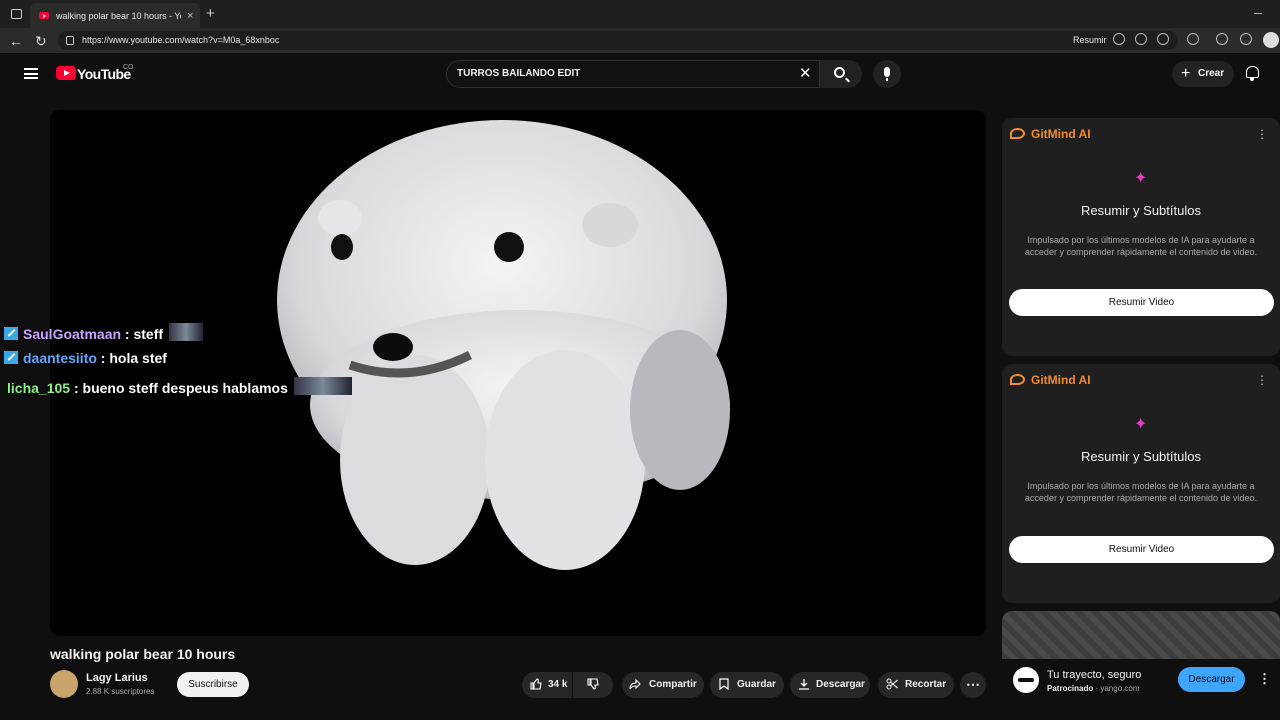 Image resolution: width=1280 pixels, height=720 pixels. I want to click on download-button: Descargar, so click(830, 685).